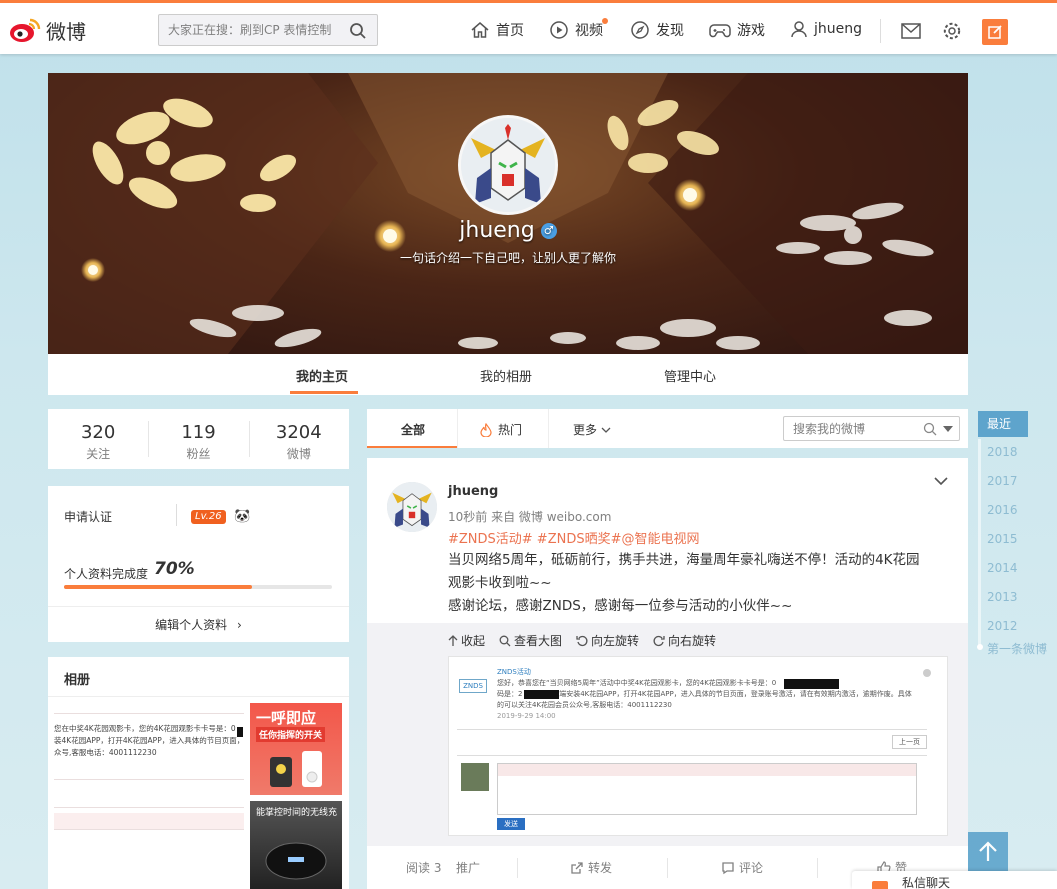  I want to click on timeline-year: 2017, so click(1002, 481).